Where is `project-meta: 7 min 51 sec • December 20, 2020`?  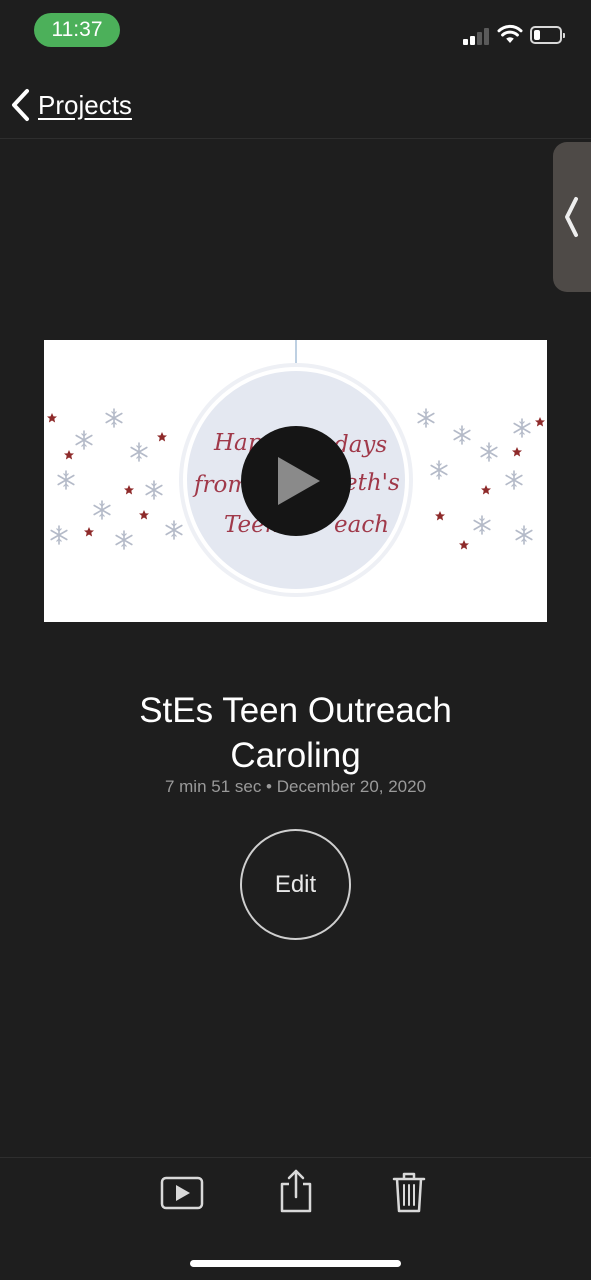
project-meta: 7 min 51 sec • December 20, 2020 is located at coordinates (295, 786).